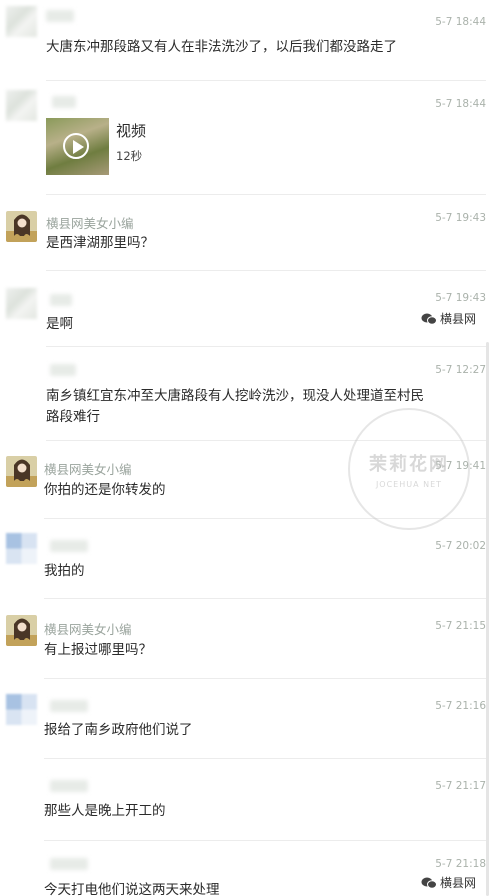  What do you see at coordinates (100, 243) in the screenshot?
I see `comment-text: 是西津湖那里吗？` at bounding box center [100, 243].